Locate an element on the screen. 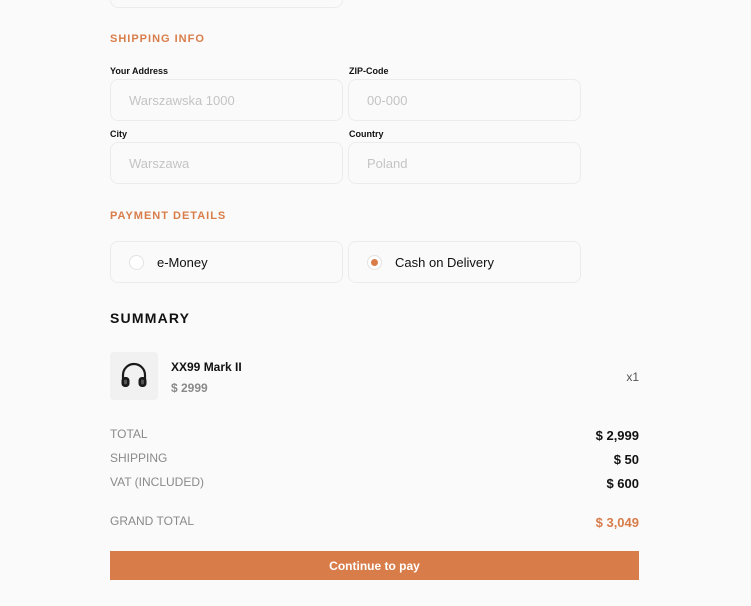 The image size is (751, 606). product-thumbnail is located at coordinates (134, 376).